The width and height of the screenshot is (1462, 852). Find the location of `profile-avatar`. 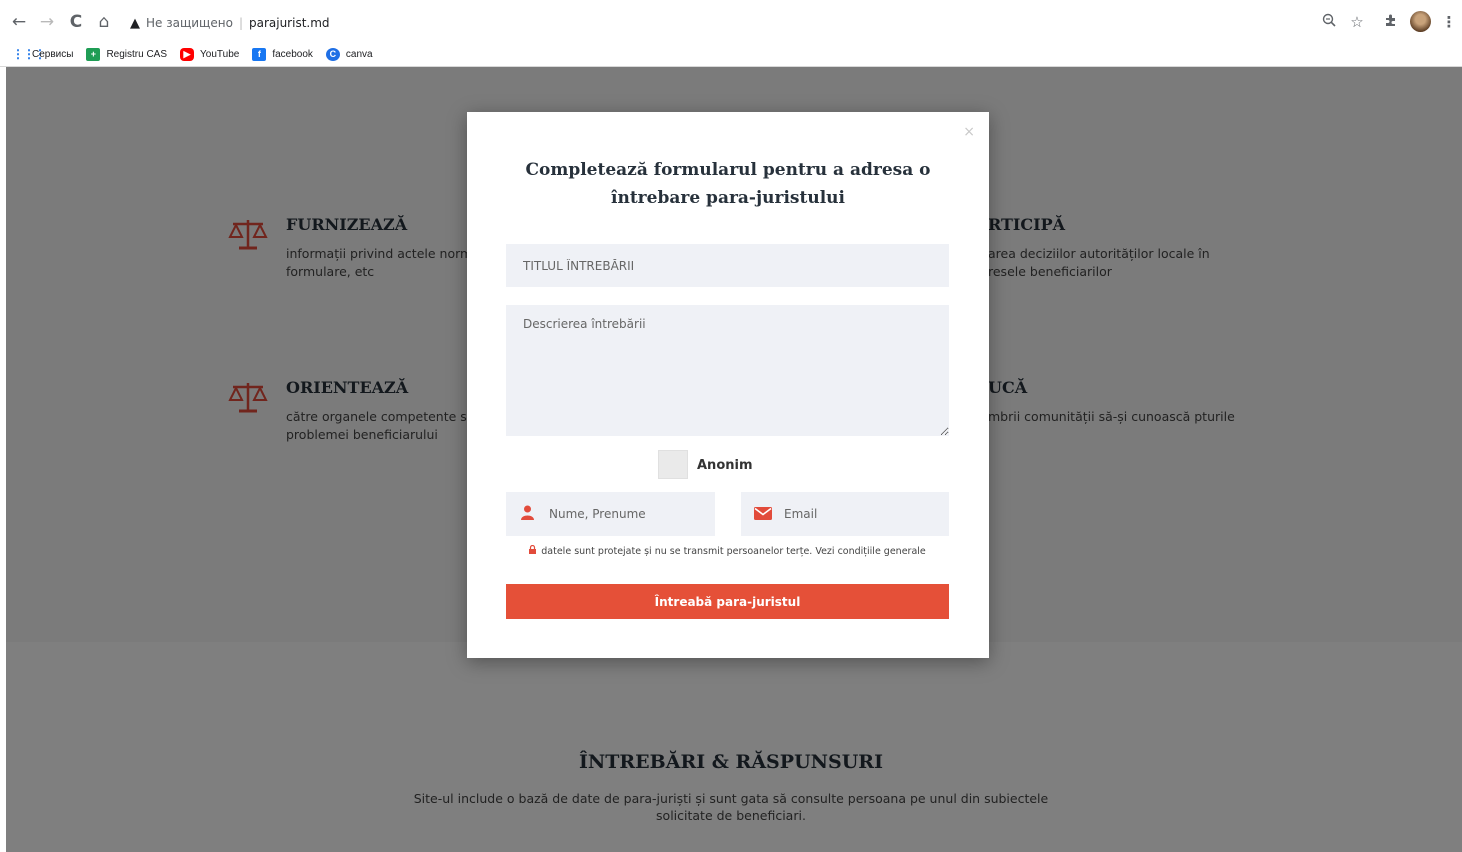

profile-avatar is located at coordinates (1420, 21).